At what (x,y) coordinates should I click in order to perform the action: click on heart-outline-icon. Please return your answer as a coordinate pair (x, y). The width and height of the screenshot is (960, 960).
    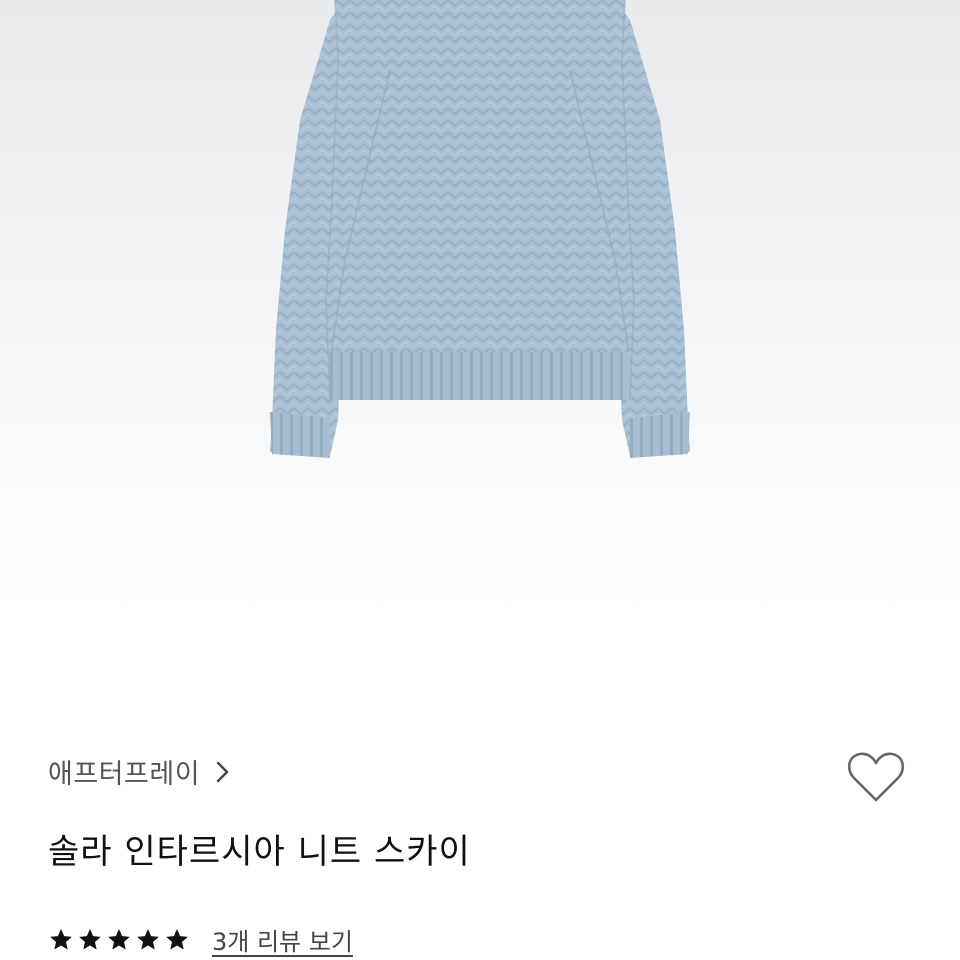
    Looking at the image, I should click on (876, 782).